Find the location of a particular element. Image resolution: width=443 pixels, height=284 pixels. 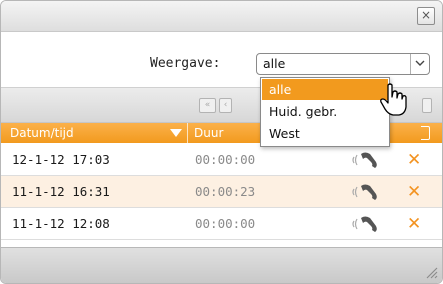

view-options-menu: alle Huid. gebr. West is located at coordinates (325, 112).